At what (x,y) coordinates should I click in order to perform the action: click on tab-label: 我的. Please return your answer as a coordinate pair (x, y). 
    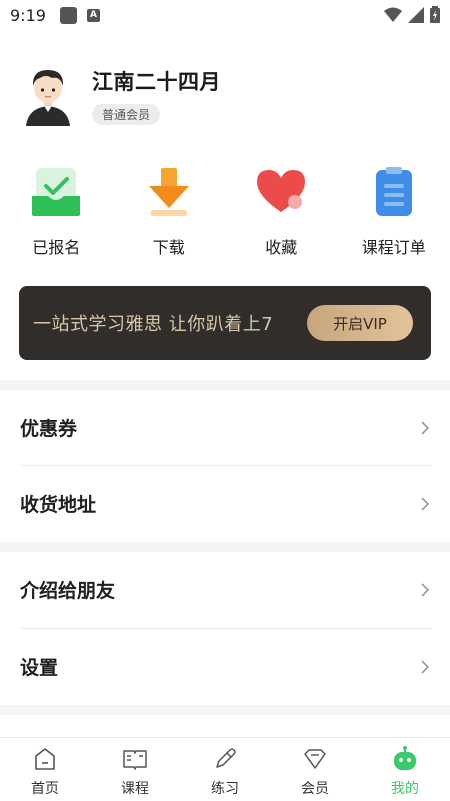
    Looking at the image, I should click on (405, 789).